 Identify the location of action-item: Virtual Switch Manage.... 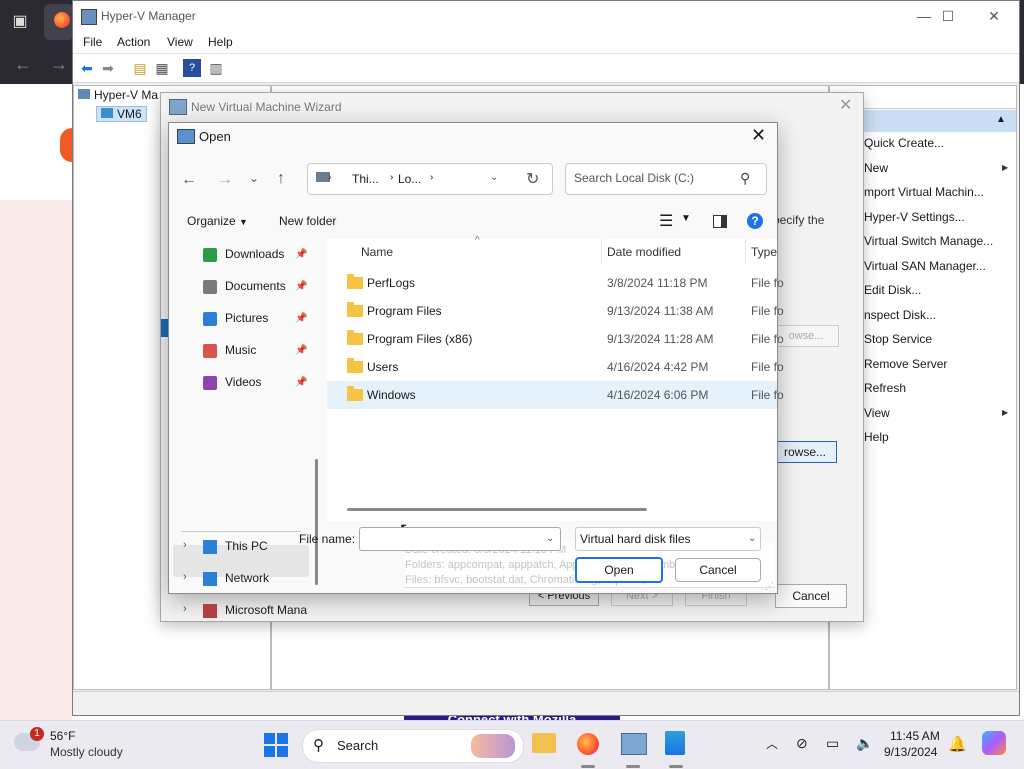
(928, 241).